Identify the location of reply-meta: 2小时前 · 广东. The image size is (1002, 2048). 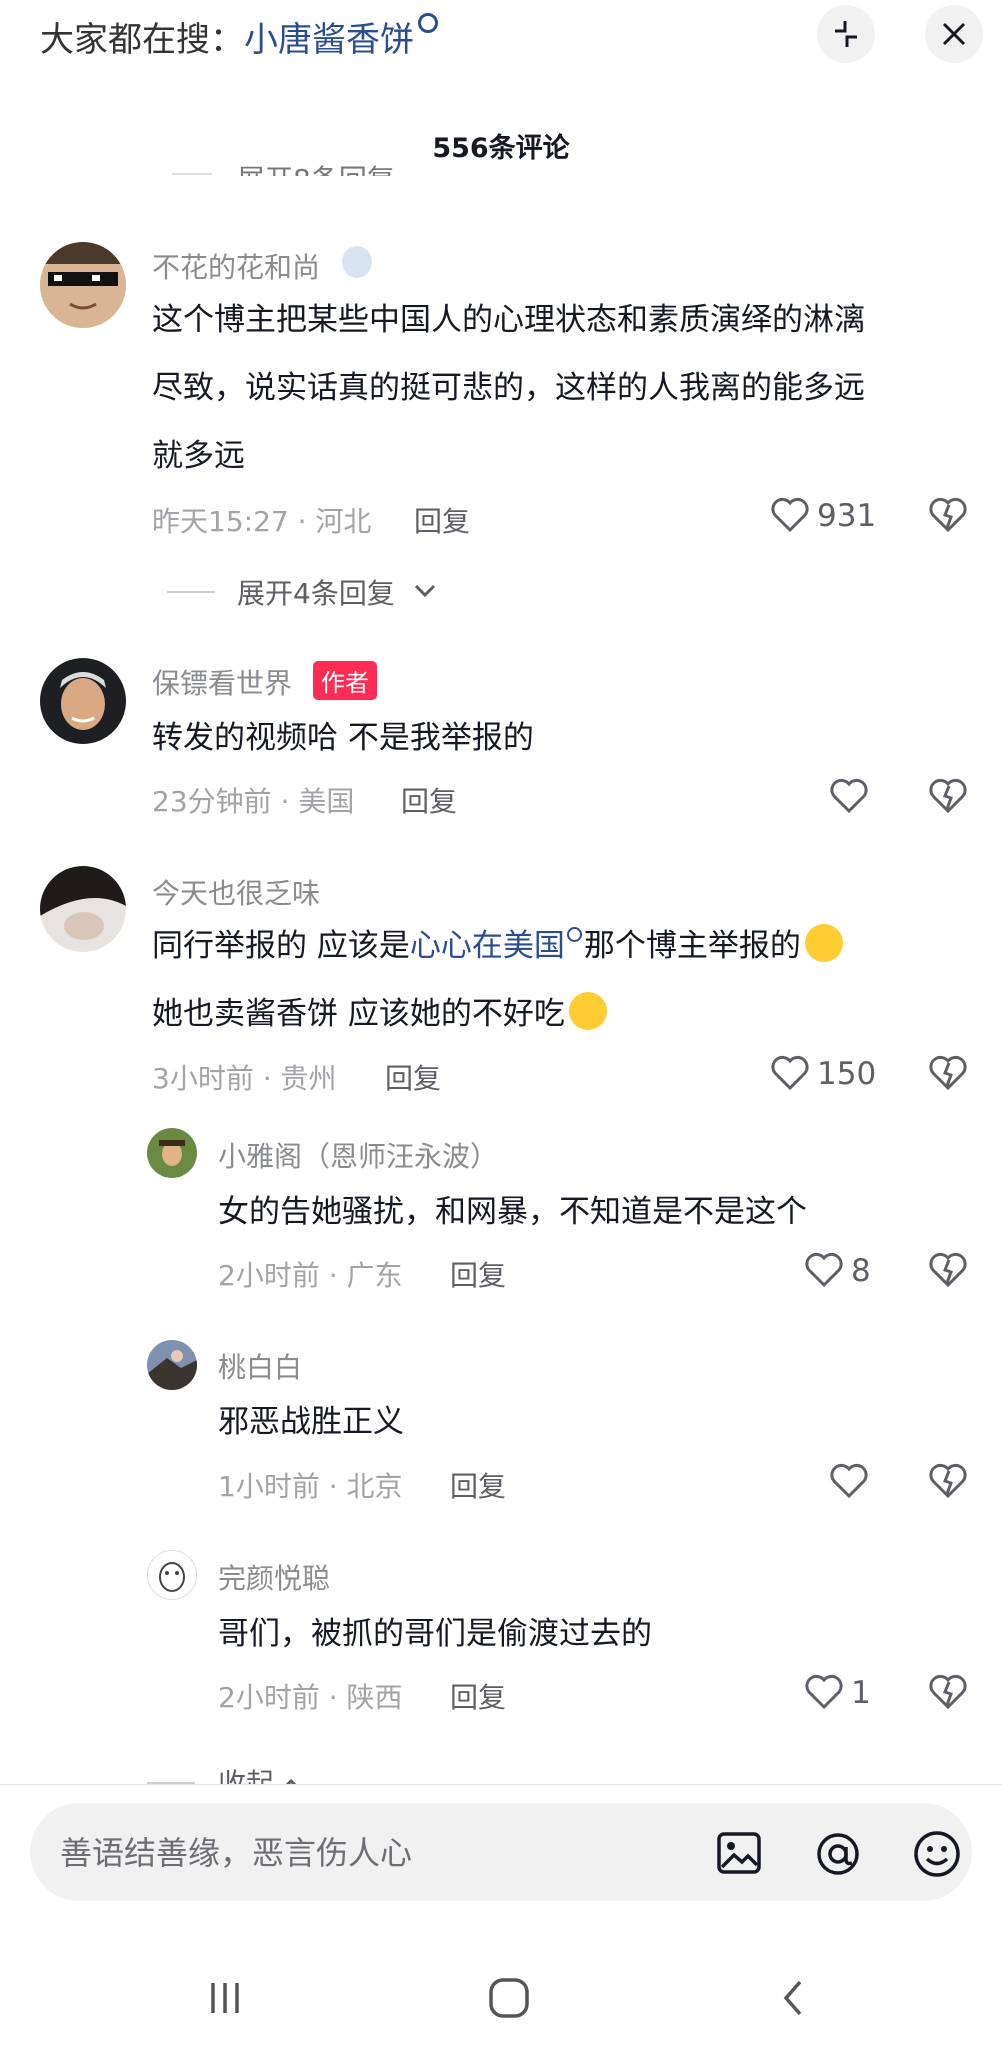
(310, 1275).